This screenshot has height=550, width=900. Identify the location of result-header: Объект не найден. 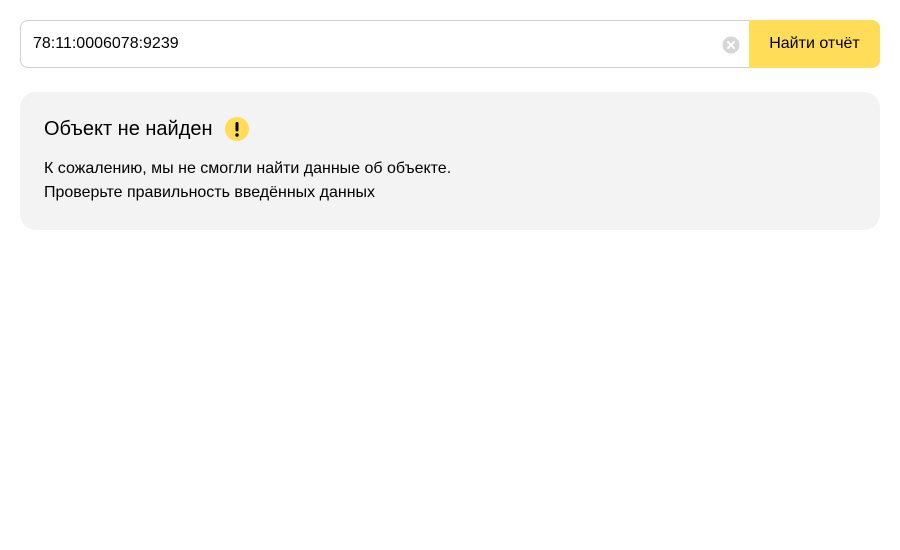
(146, 129).